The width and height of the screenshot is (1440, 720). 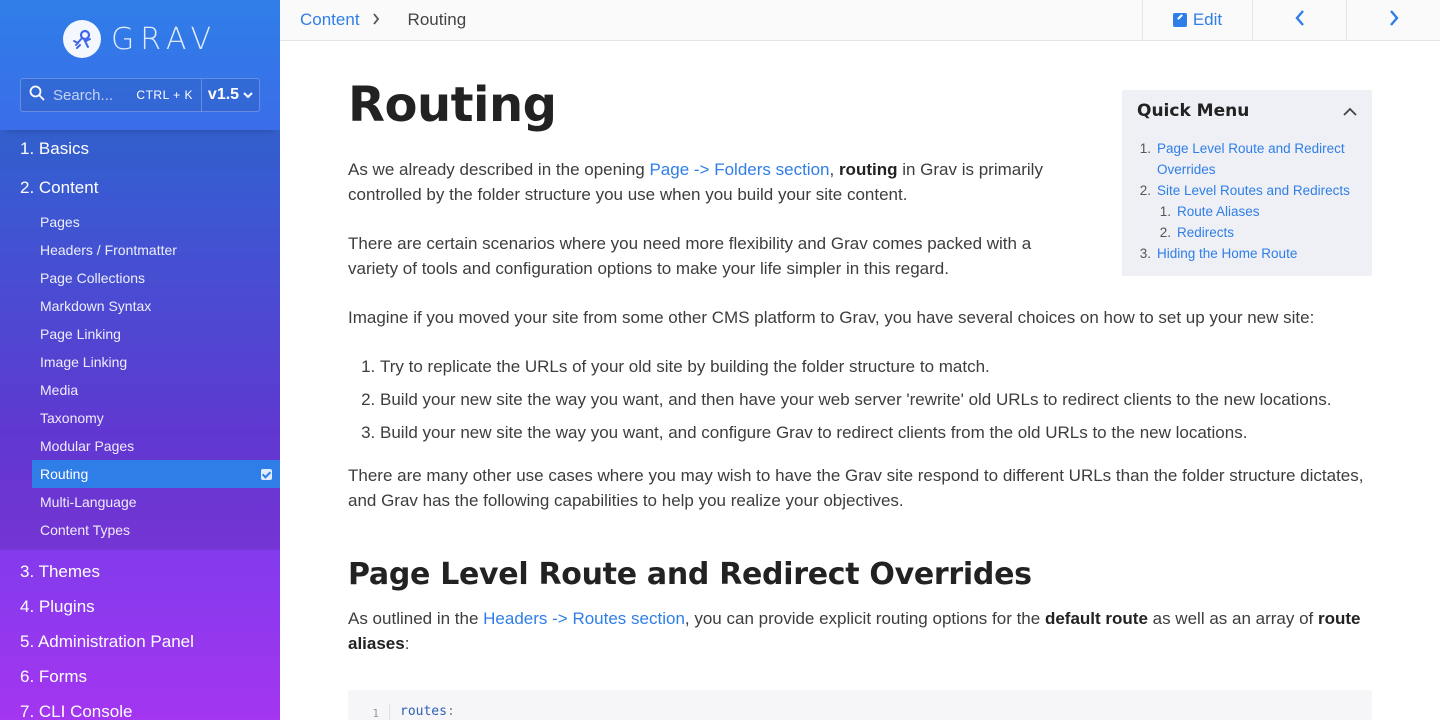 What do you see at coordinates (416, 618) in the screenshot?
I see `text: As outlined in the` at bounding box center [416, 618].